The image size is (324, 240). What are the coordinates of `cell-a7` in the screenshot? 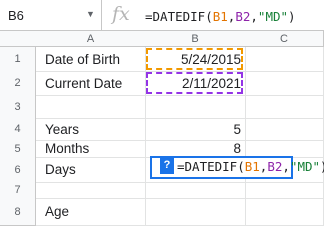 It's located at (91, 190).